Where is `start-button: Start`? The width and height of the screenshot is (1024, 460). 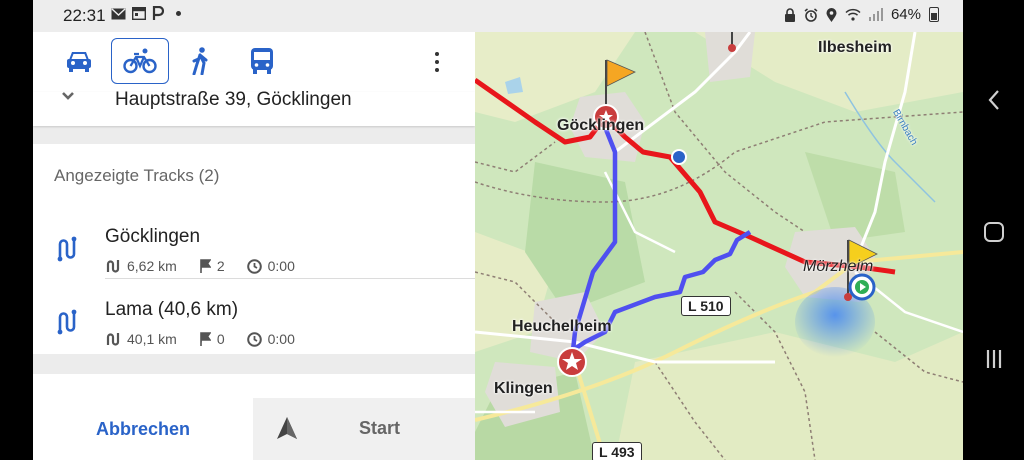
start-button: Start is located at coordinates (364, 429).